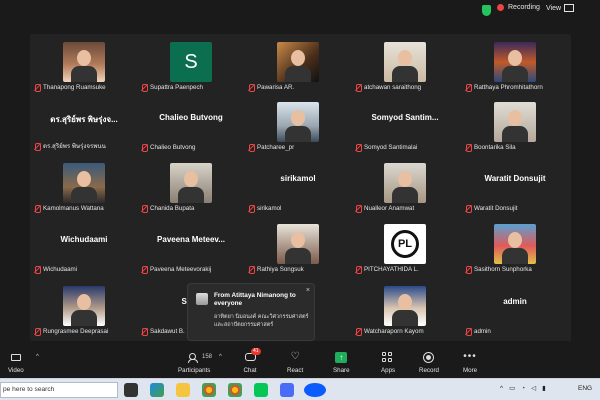 The image size is (600, 400). What do you see at coordinates (515, 246) in the screenshot?
I see `participant-tile: Sasithorn Sunphorka` at bounding box center [515, 246].